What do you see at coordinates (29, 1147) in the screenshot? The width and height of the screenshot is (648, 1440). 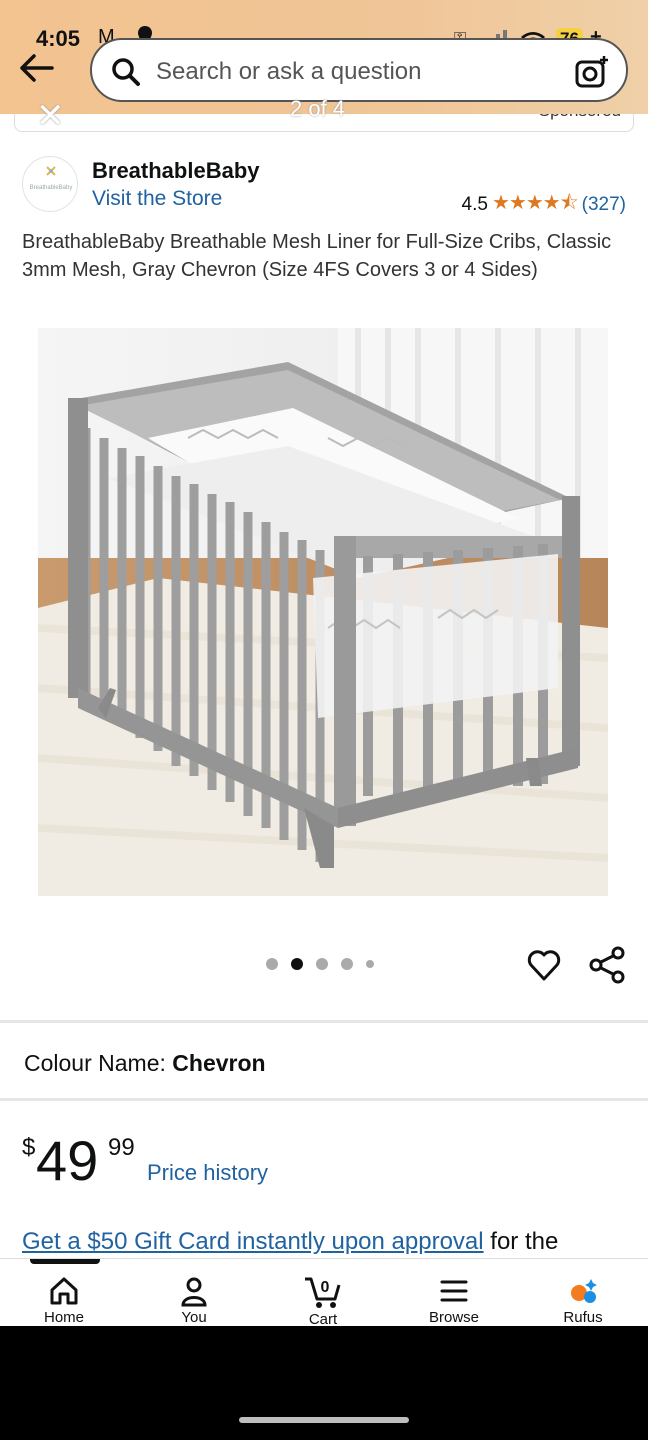 I see `price-currency: $` at bounding box center [29, 1147].